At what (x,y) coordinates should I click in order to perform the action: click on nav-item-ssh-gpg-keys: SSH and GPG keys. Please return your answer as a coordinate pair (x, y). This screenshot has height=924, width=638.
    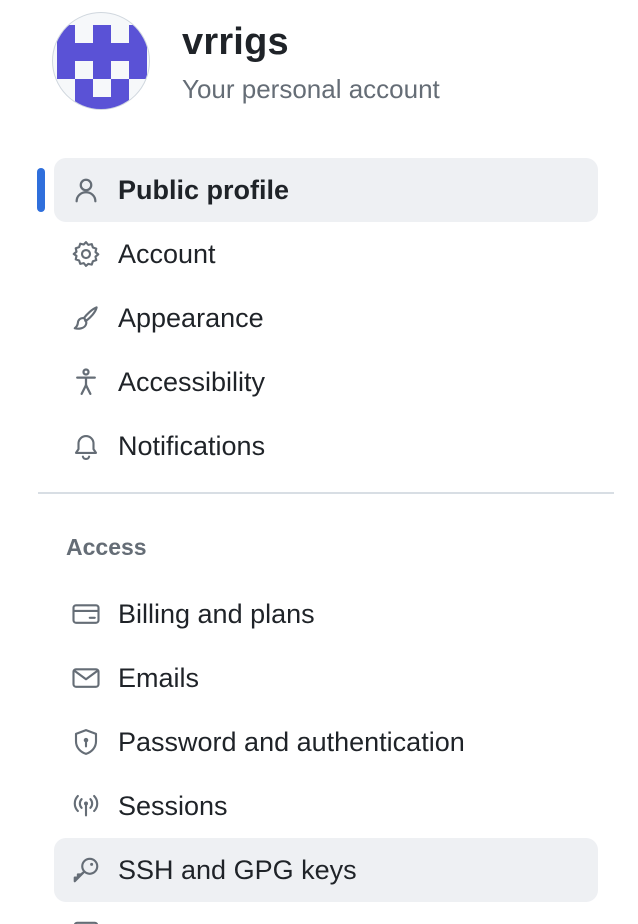
    Looking at the image, I should click on (326, 870).